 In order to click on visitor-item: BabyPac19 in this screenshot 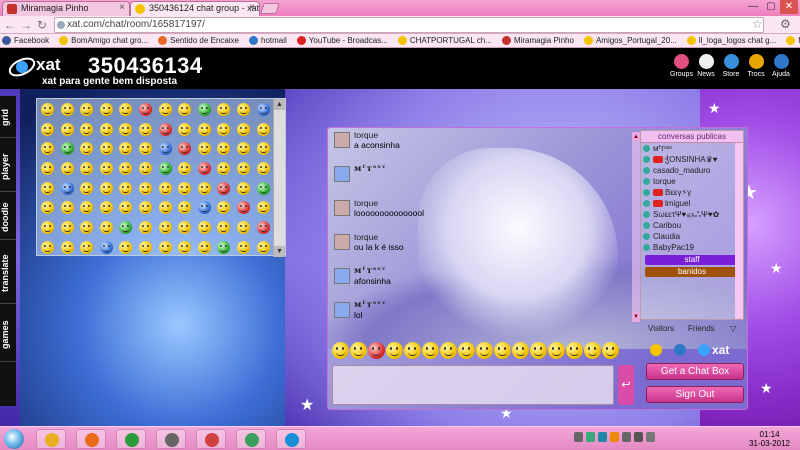, I will do `click(692, 247)`.